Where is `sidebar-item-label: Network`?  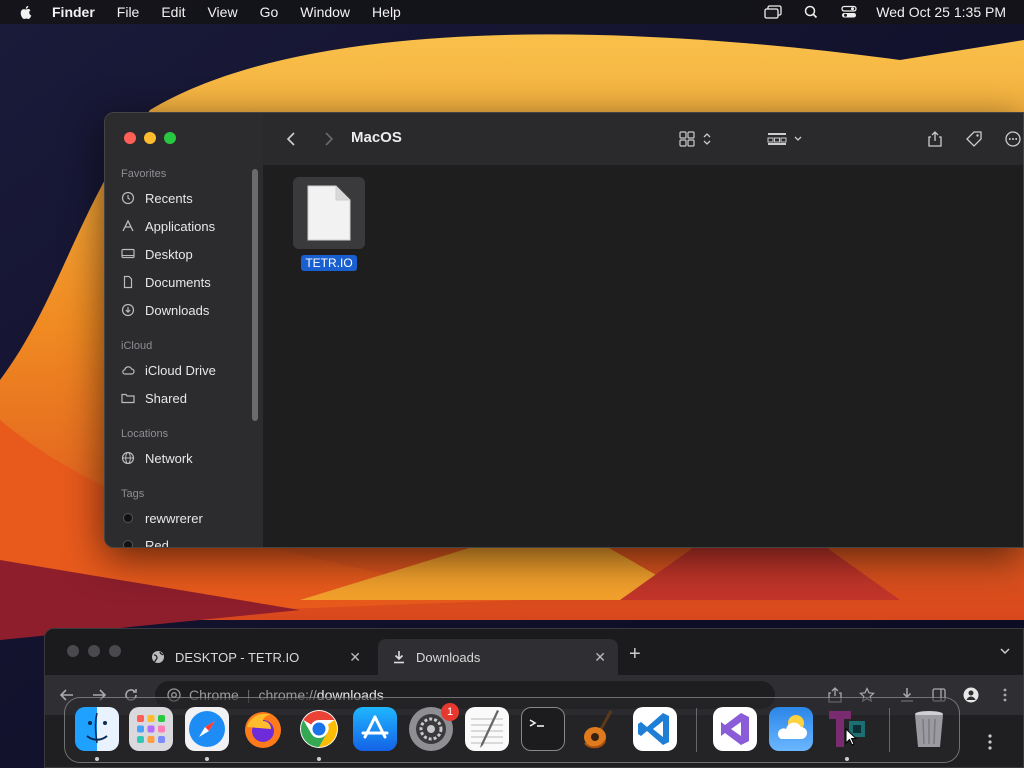 sidebar-item-label: Network is located at coordinates (169, 458).